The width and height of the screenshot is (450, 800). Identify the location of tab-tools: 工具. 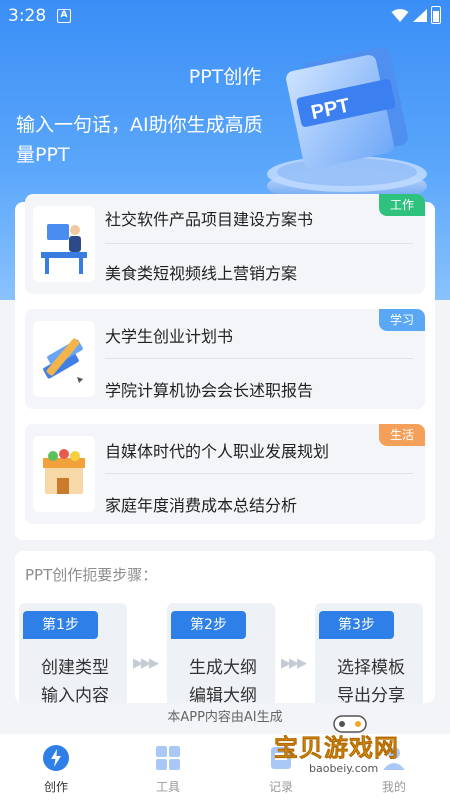
(168, 767).